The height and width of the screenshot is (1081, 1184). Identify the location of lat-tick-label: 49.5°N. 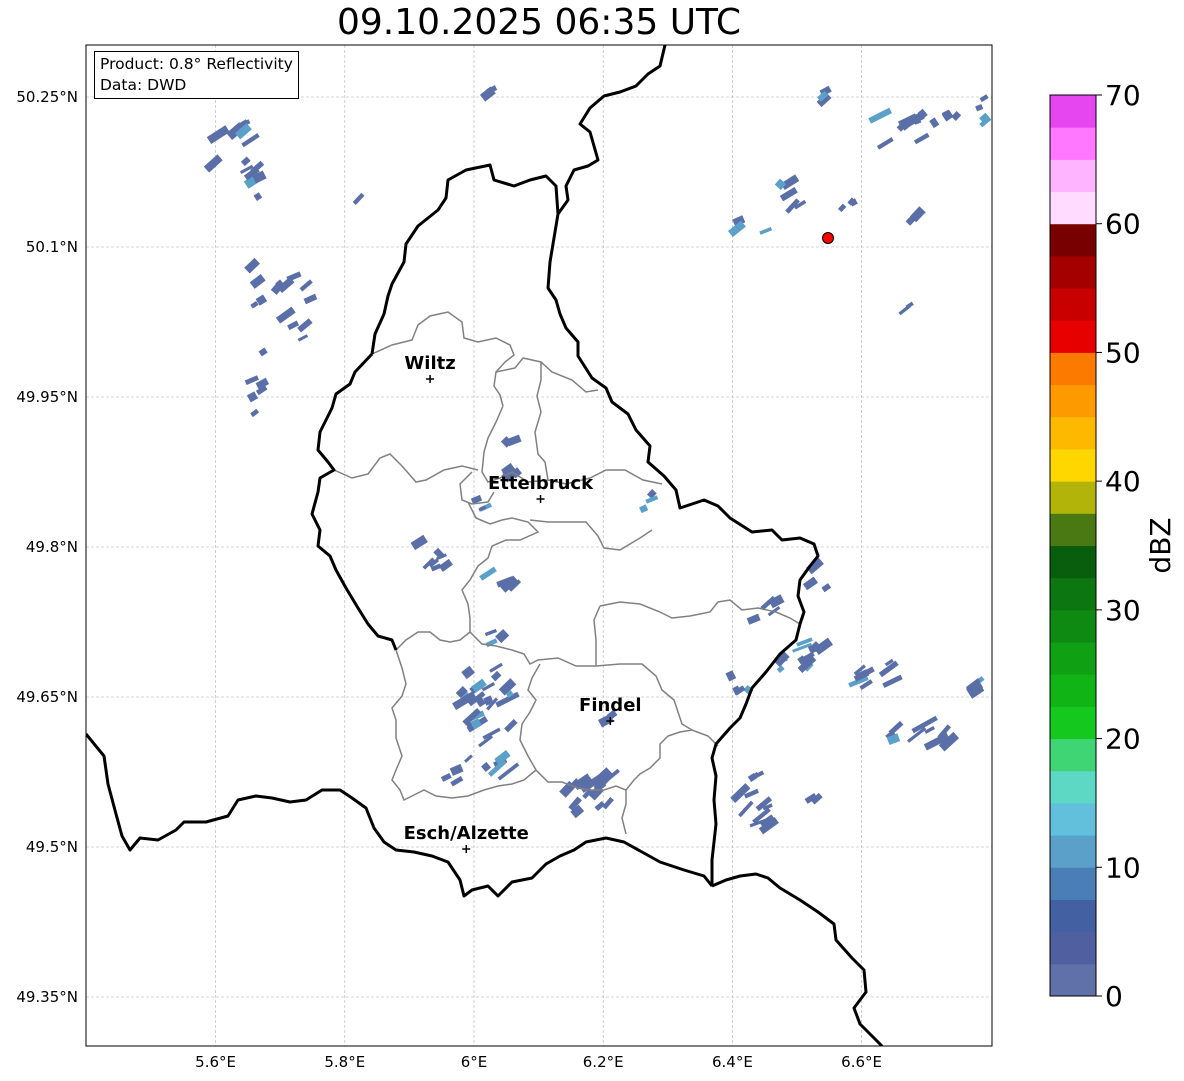
(52, 847).